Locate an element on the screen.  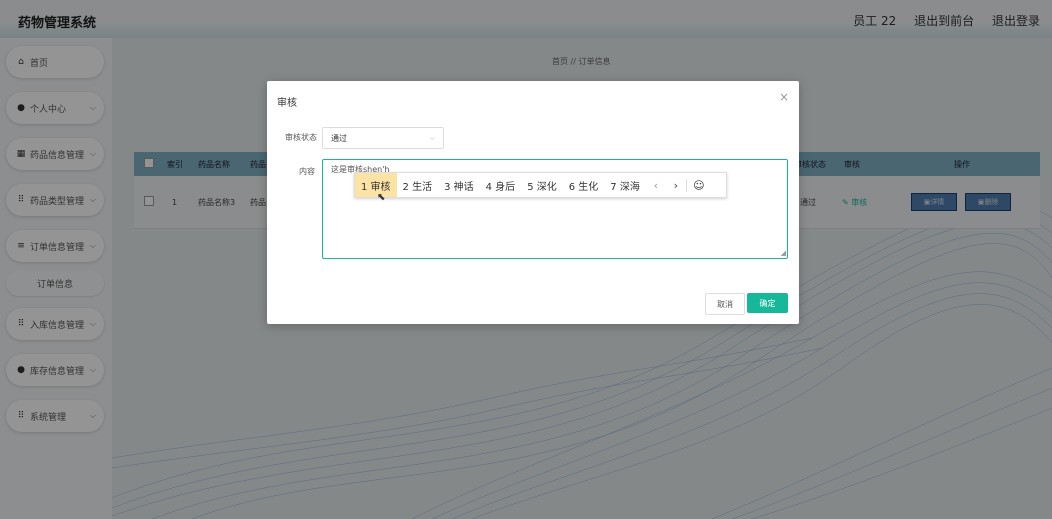
ime-candidate: 1 审核 is located at coordinates (376, 185).